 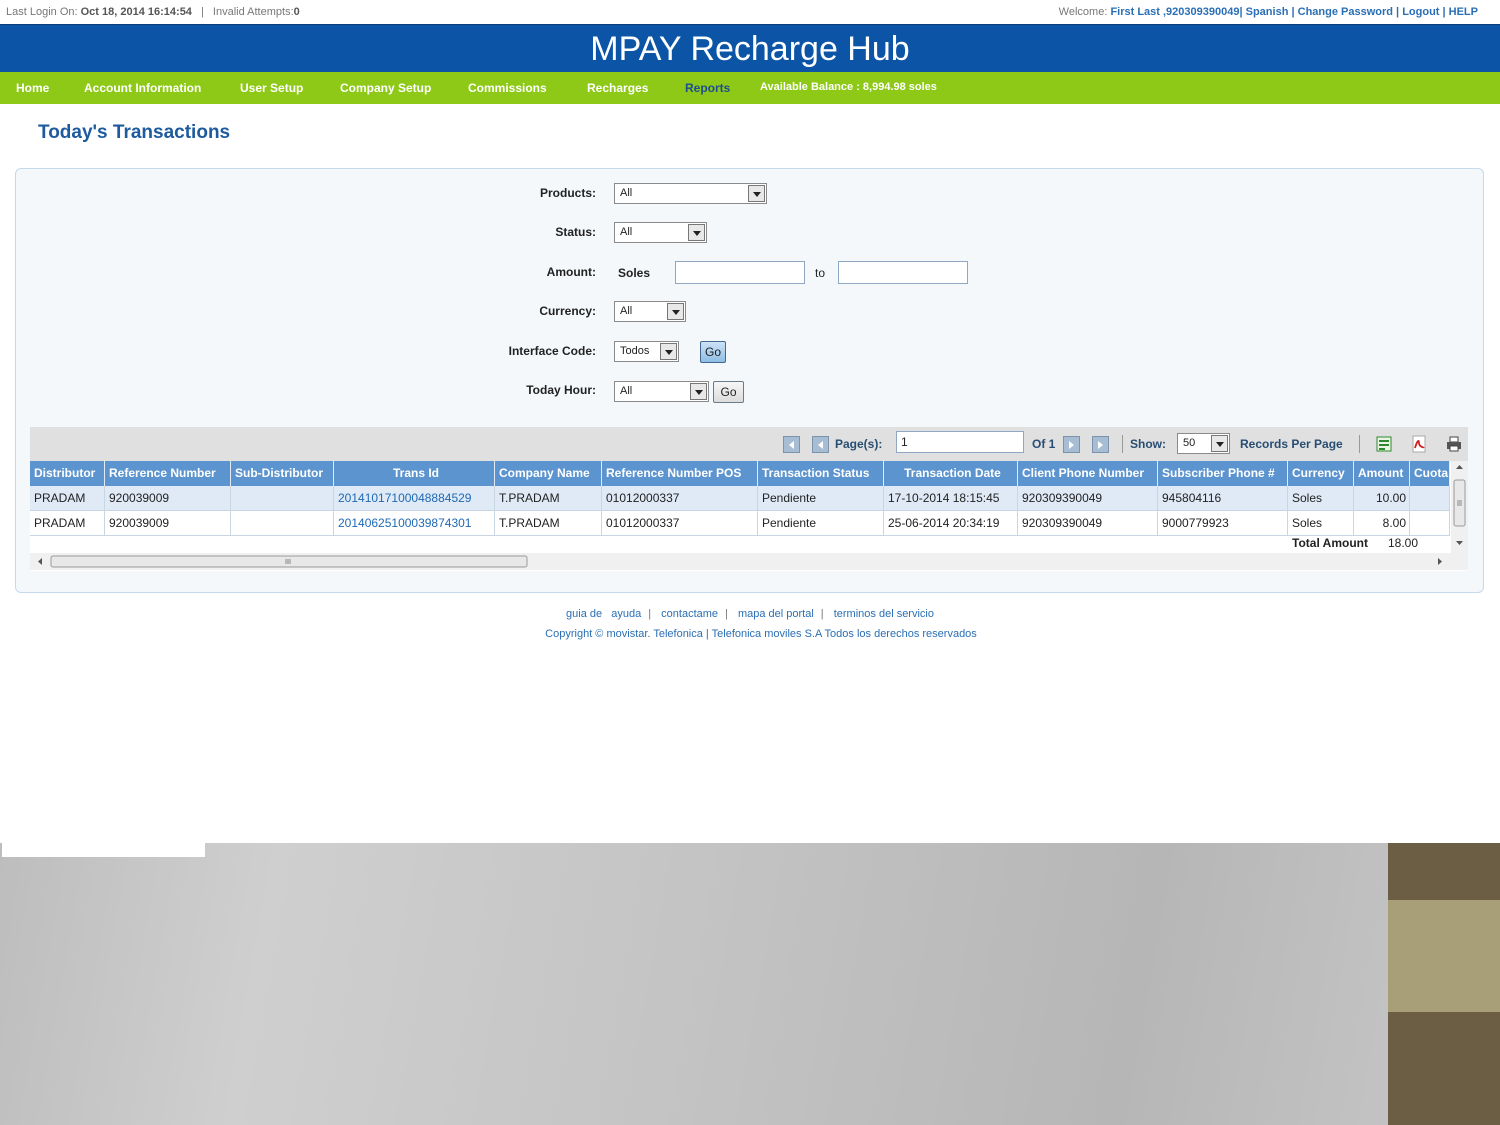 What do you see at coordinates (136, 12) in the screenshot?
I see `last-login-value: Oct 18, 2014 16:14:54` at bounding box center [136, 12].